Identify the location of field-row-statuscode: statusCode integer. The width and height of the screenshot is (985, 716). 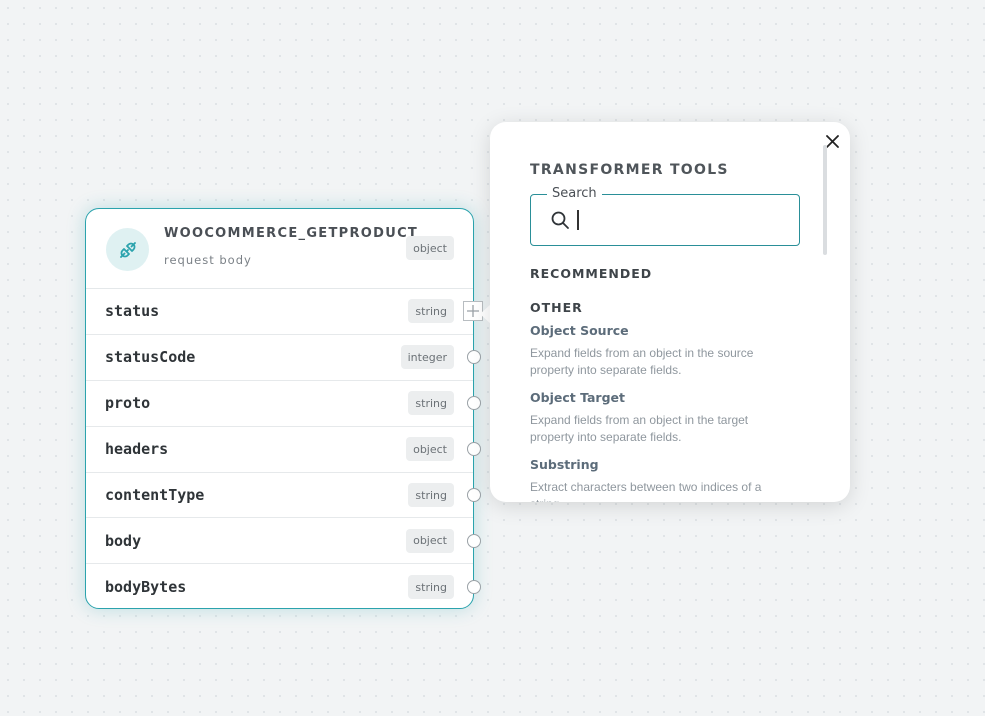
(283, 358).